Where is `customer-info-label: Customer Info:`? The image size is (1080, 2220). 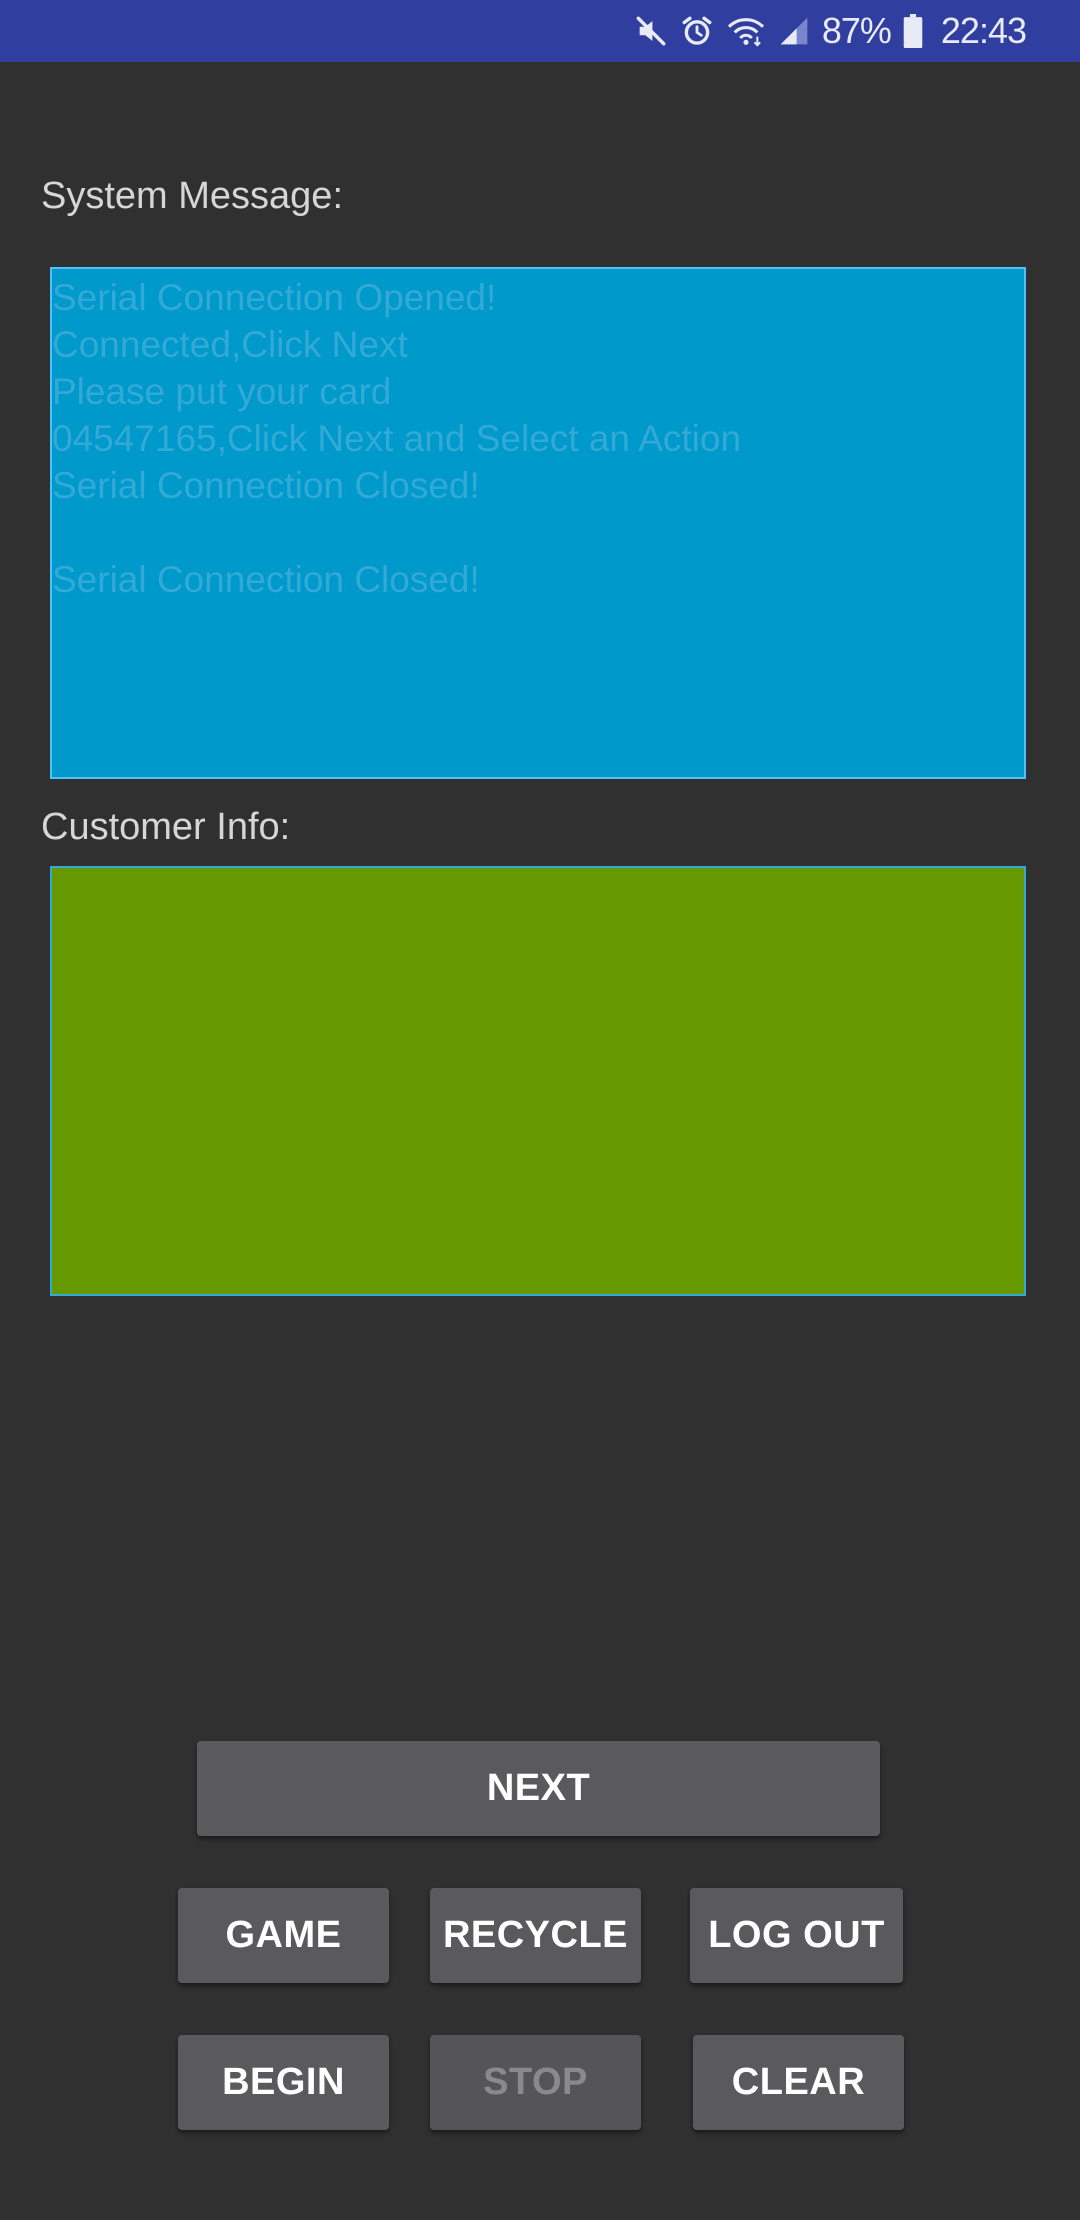 customer-info-label: Customer Info: is located at coordinates (166, 827).